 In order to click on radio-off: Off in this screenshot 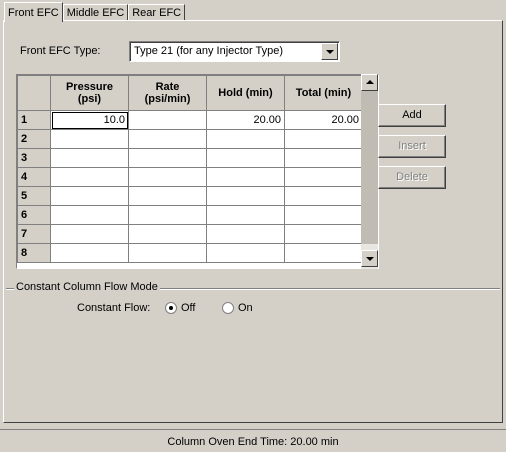, I will do `click(180, 308)`.